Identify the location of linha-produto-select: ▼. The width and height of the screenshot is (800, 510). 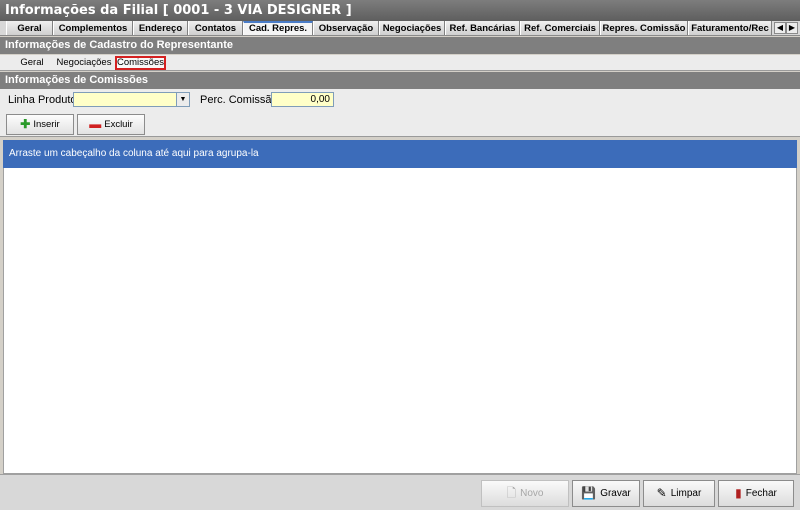
(131, 99).